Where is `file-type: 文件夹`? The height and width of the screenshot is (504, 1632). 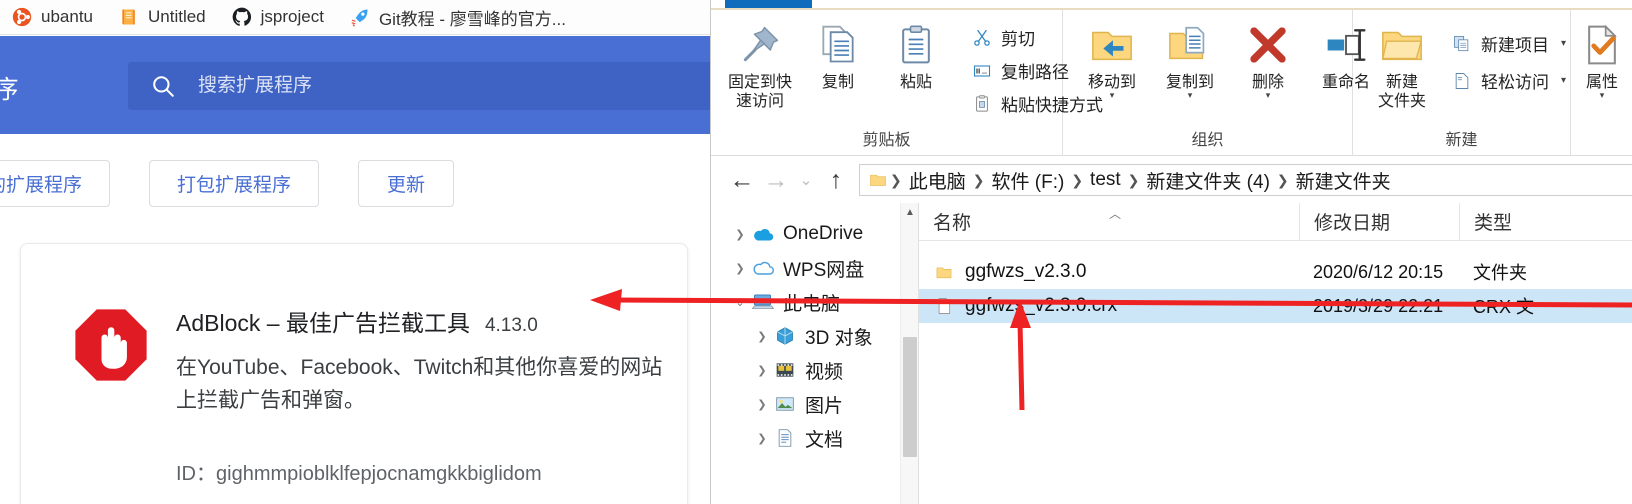
file-type: 文件夹 is located at coordinates (1500, 273).